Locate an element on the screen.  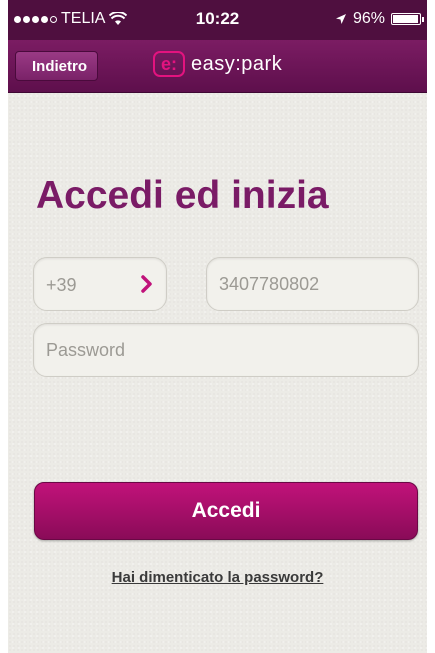
password-input is located at coordinates (226, 350).